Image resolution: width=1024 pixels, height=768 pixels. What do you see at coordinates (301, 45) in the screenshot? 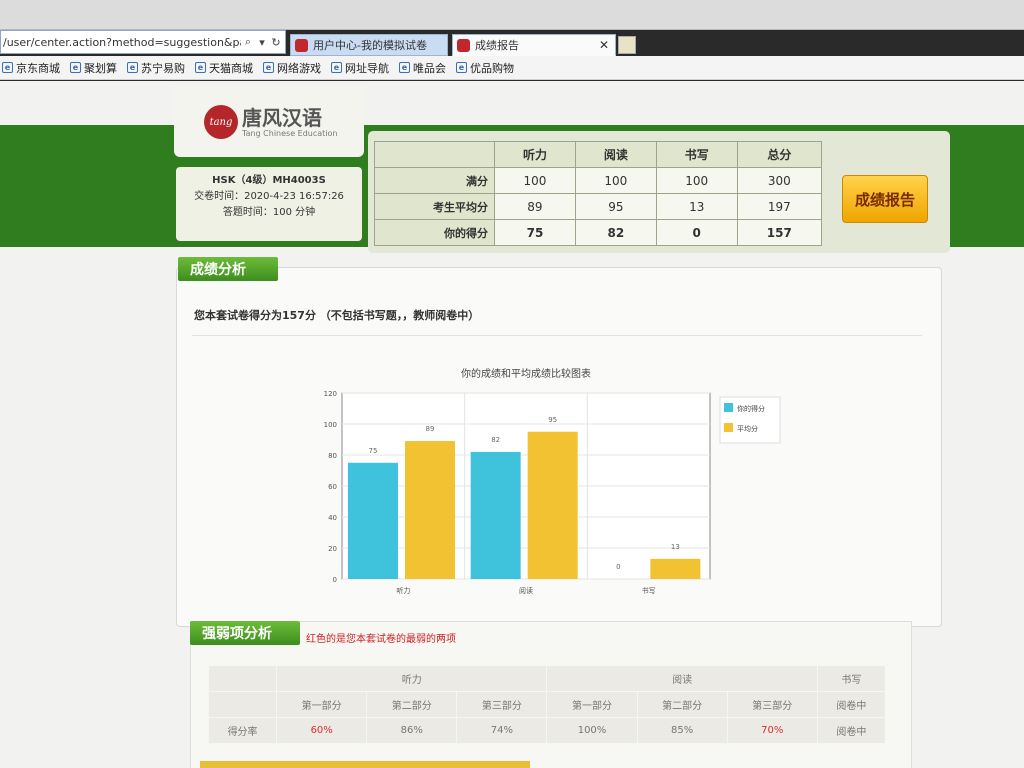
I see `site-favicon-icon` at bounding box center [301, 45].